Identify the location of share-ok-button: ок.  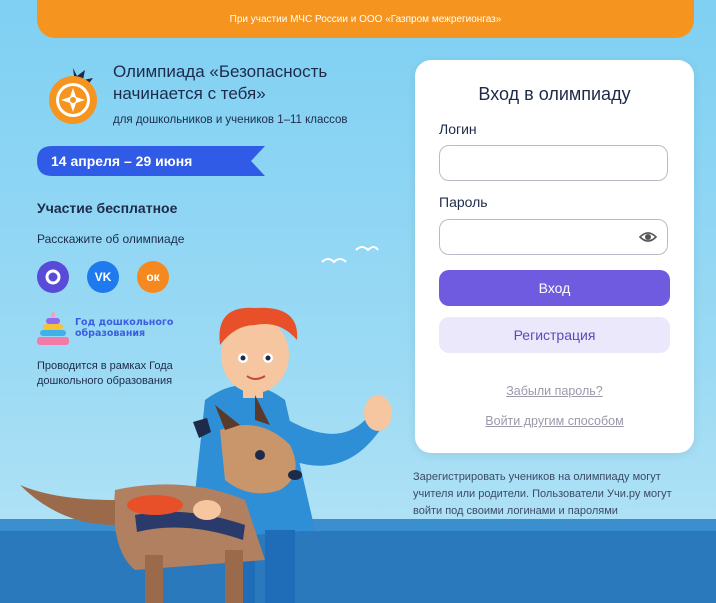
(153, 277).